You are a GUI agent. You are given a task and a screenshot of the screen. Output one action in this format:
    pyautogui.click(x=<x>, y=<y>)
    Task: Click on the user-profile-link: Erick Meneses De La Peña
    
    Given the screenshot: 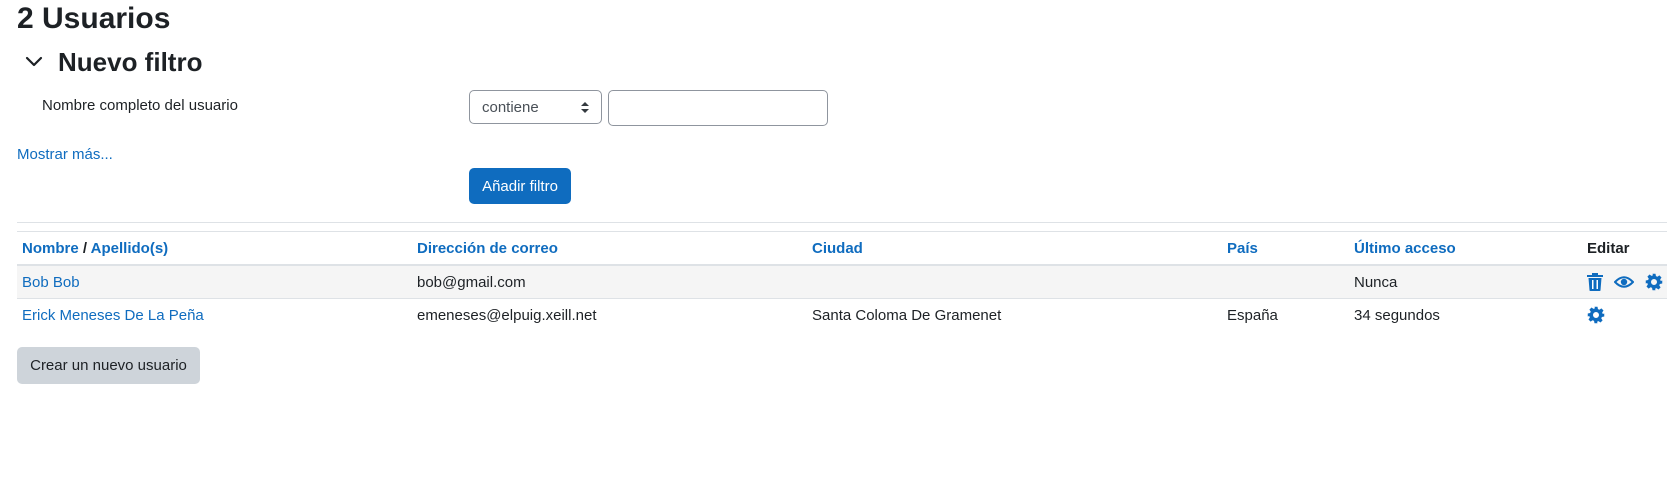 What is the action you would take?
    pyautogui.click(x=113, y=315)
    